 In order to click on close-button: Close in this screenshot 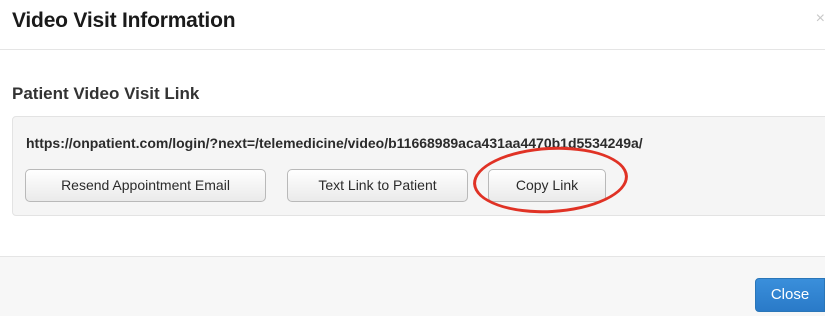, I will do `click(790, 295)`.